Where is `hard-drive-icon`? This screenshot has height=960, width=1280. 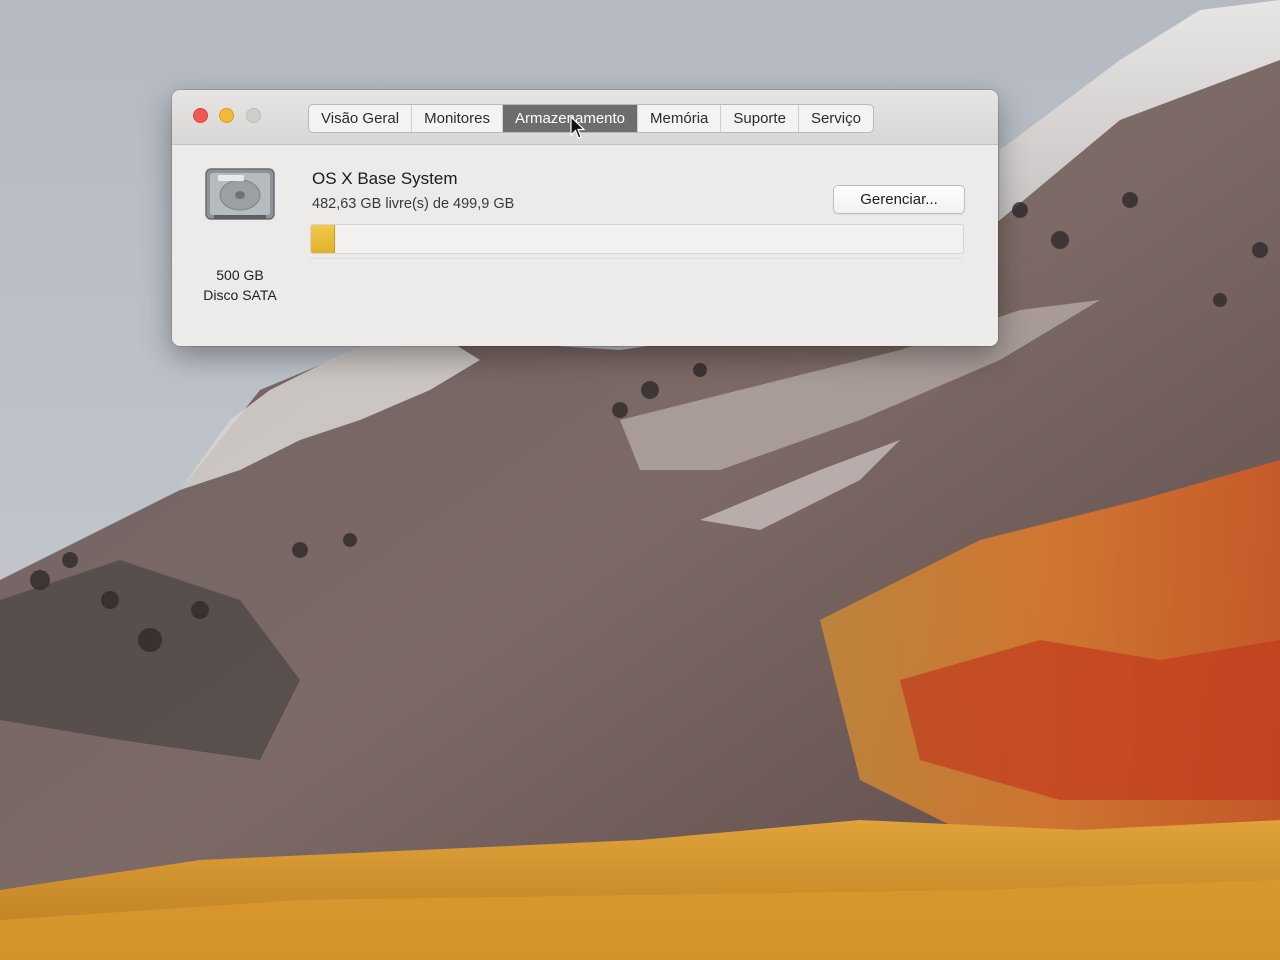
hard-drive-icon is located at coordinates (240, 194).